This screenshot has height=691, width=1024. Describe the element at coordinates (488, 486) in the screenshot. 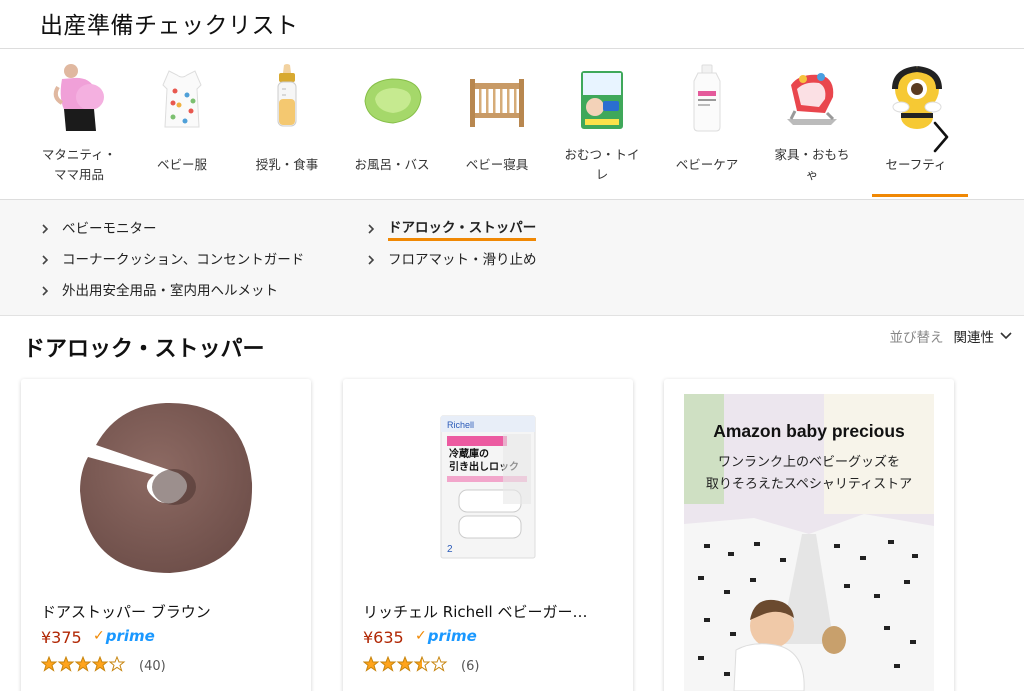

I see `drawer-lock-package-image: Richell 冷蔵庫の 引き出しロック 2` at that location.